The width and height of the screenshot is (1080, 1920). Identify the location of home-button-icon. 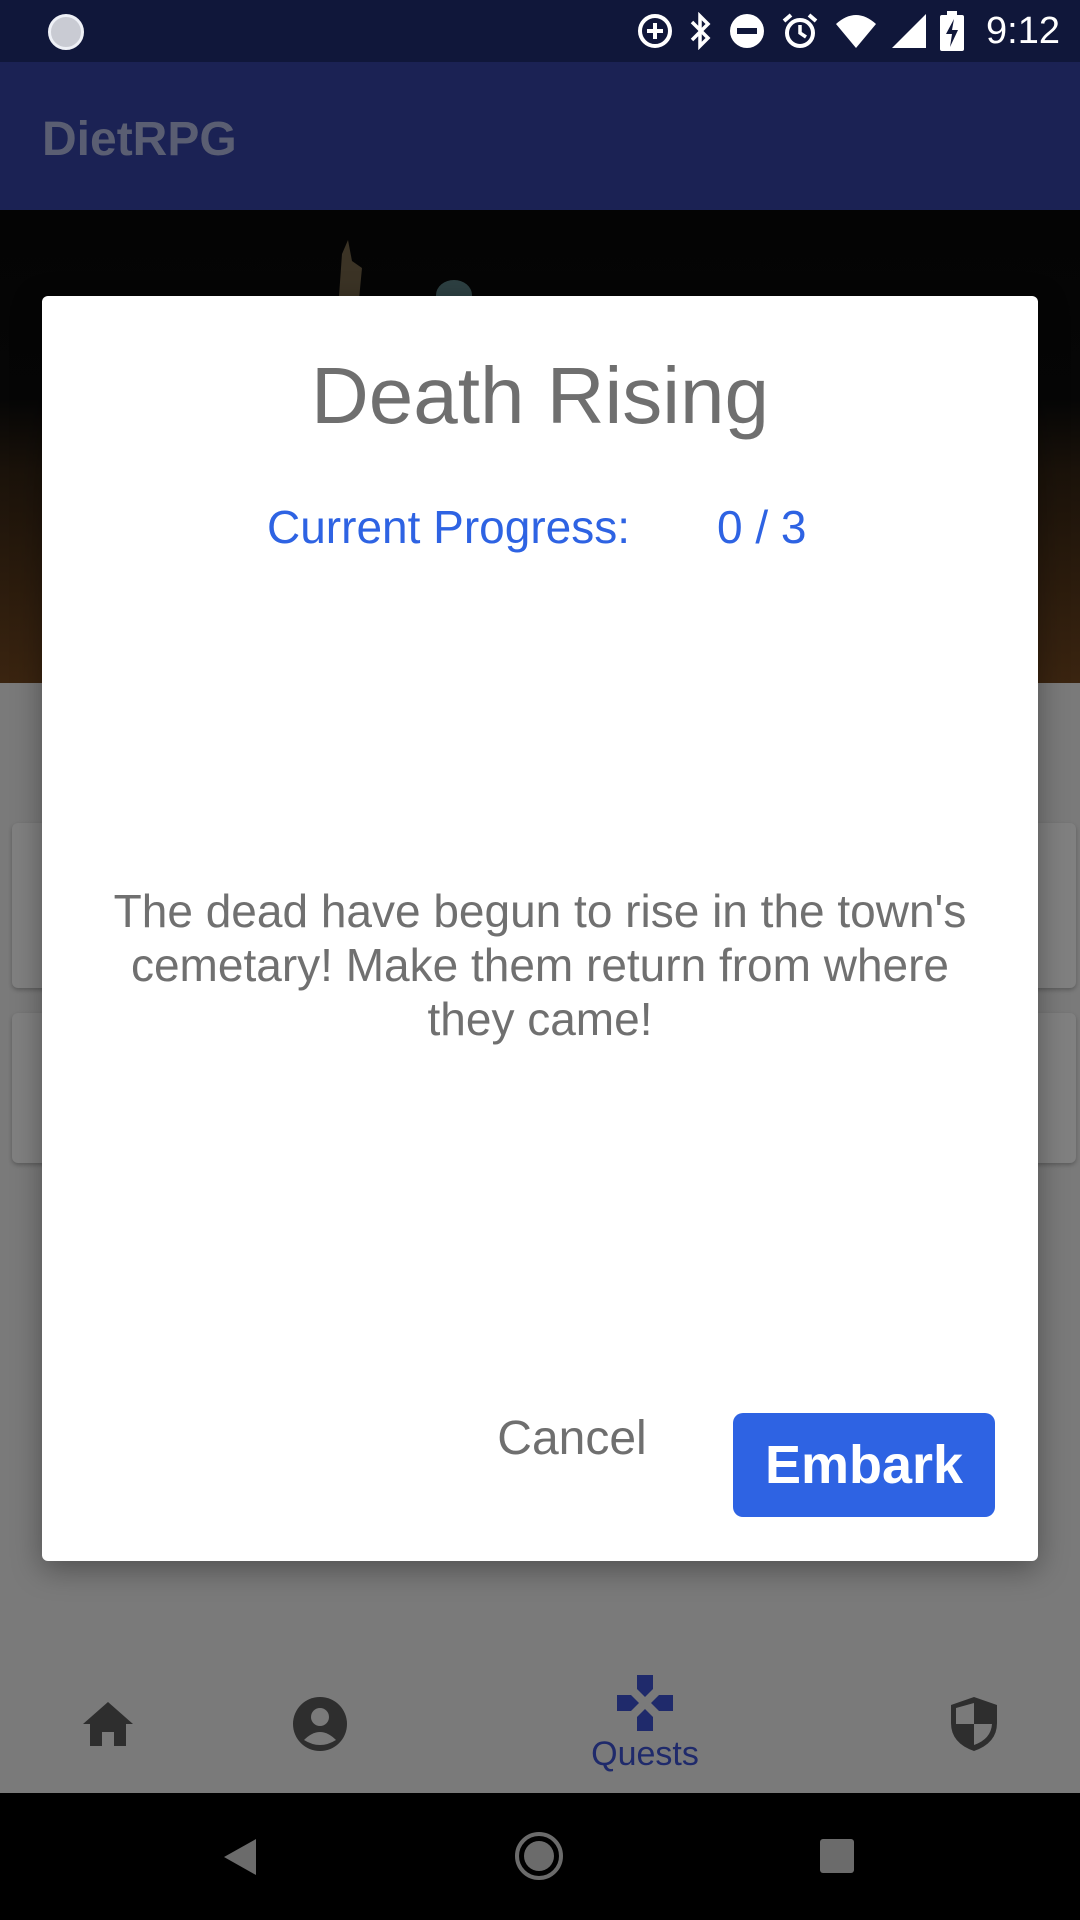
(539, 1856).